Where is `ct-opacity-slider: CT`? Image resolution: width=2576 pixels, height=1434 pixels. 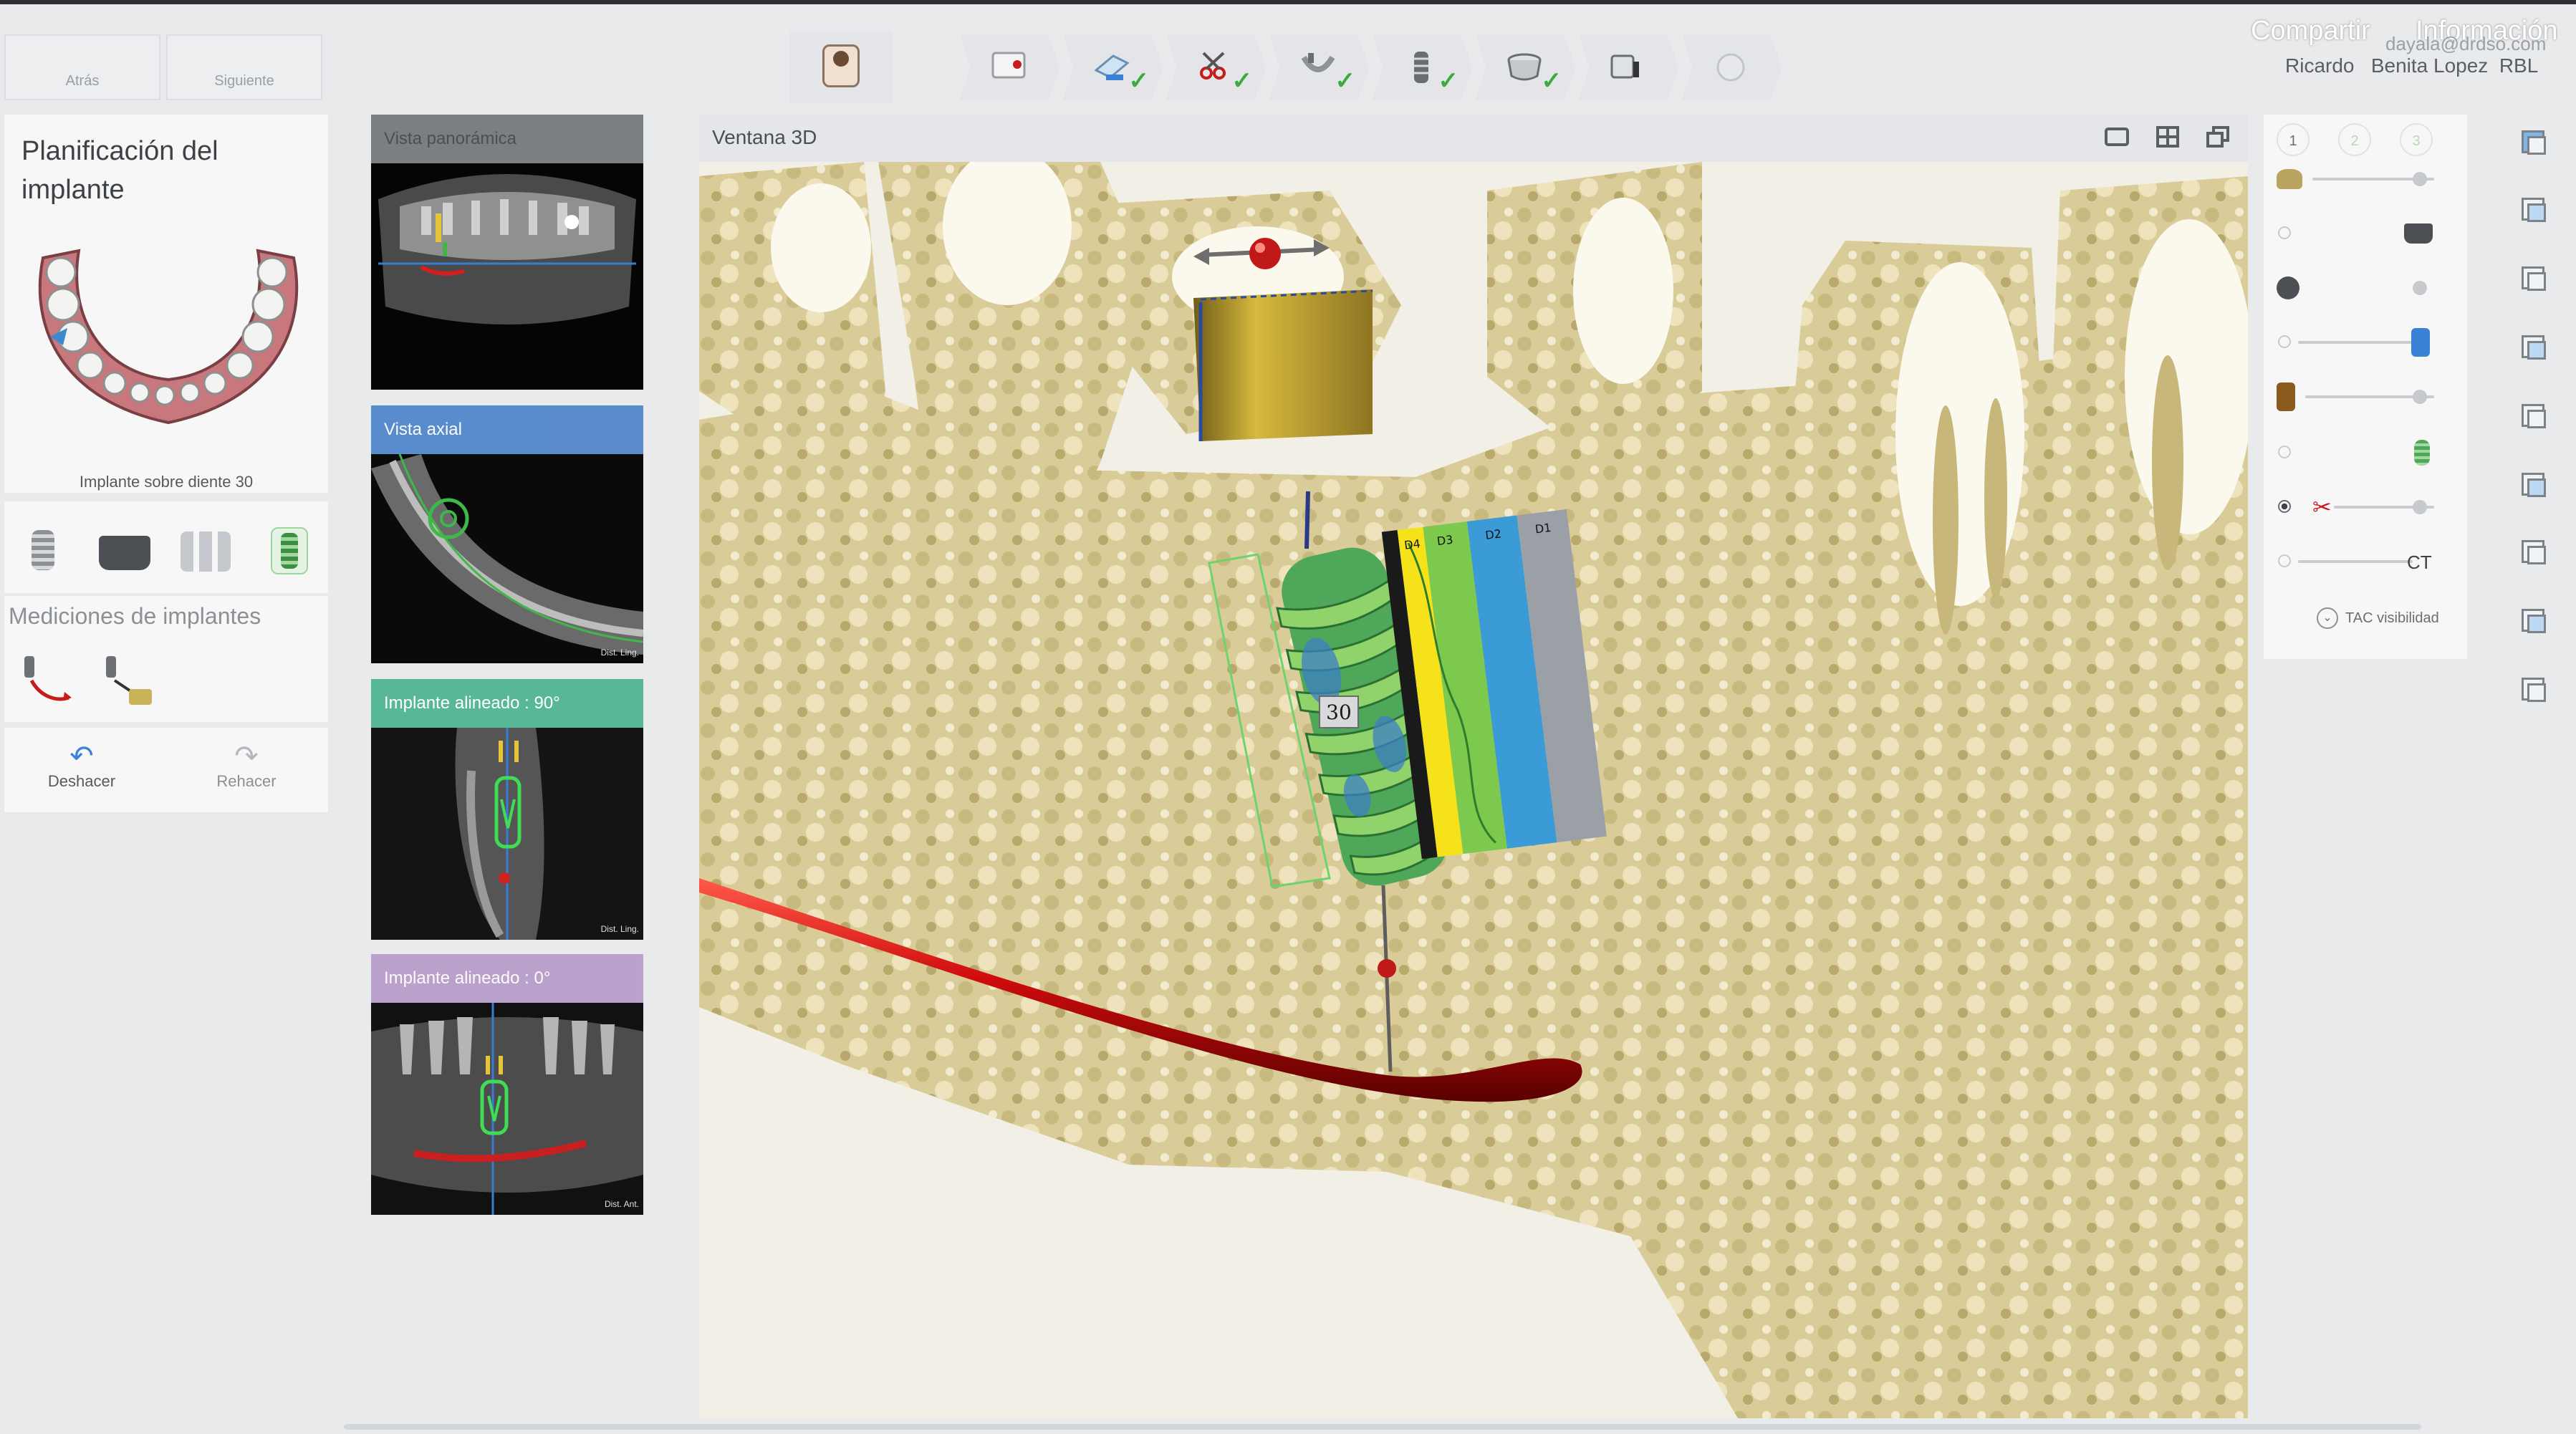
ct-opacity-slider: CT is located at coordinates (2359, 561).